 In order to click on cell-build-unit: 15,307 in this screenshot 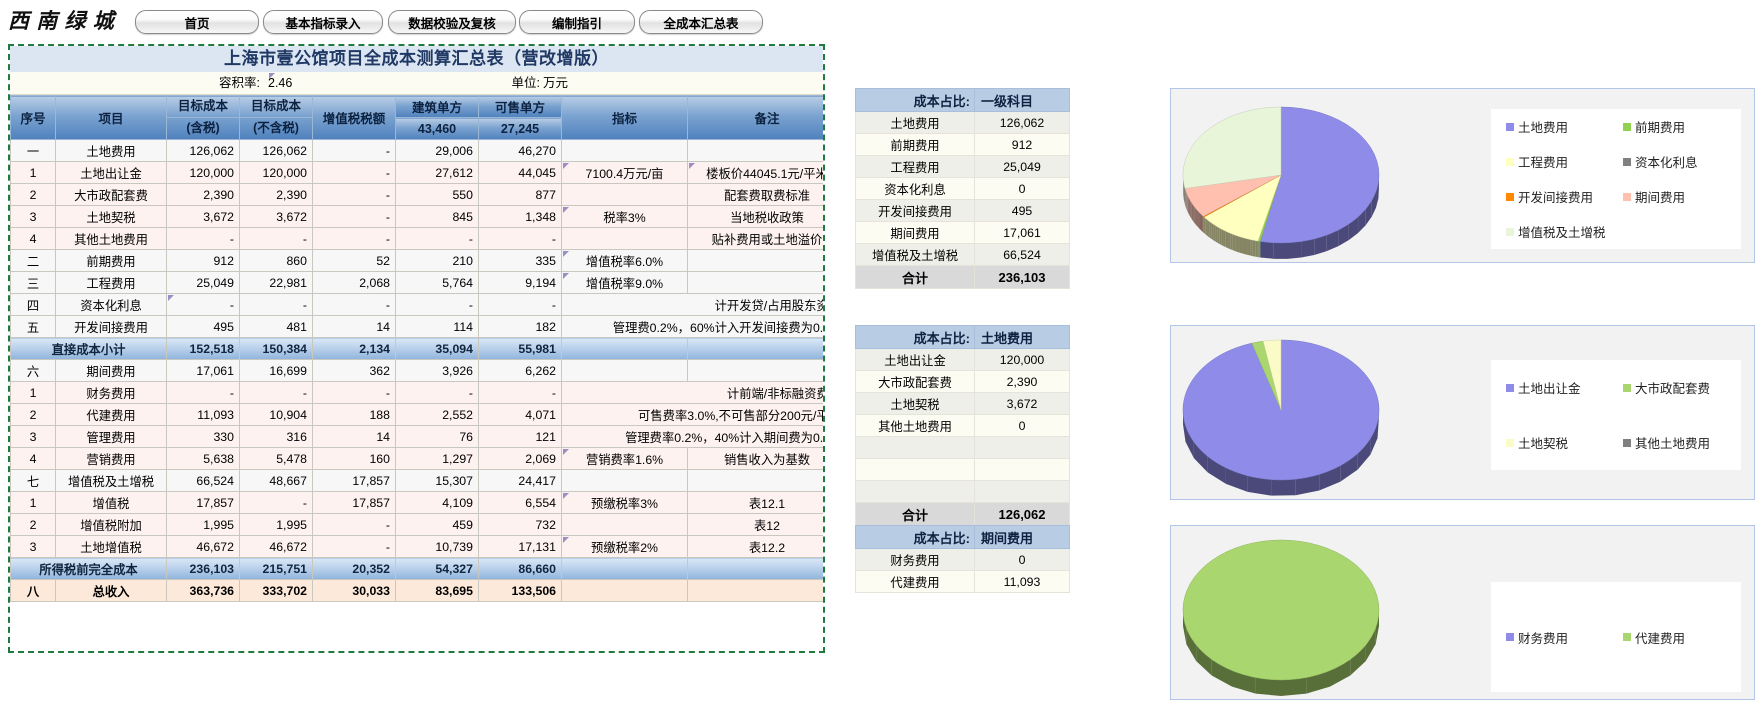, I will do `click(437, 481)`.